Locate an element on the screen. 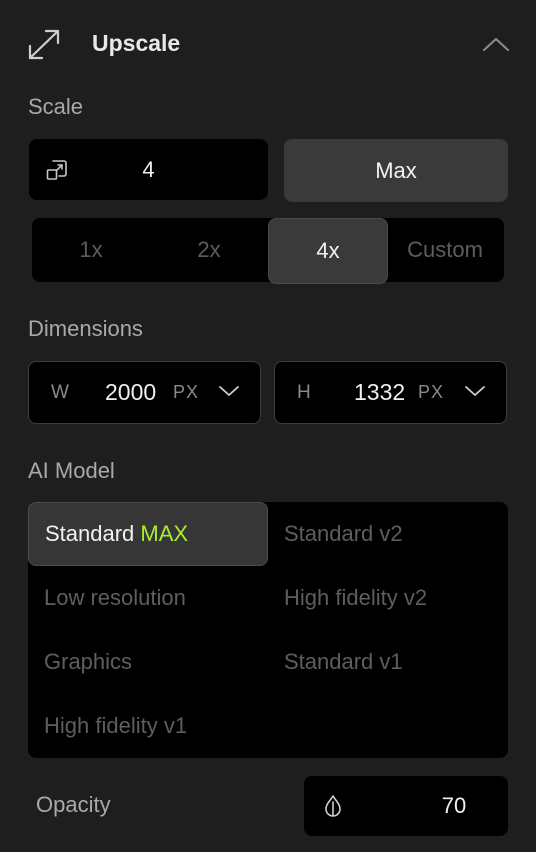 This screenshot has width=536, height=852. scale-option-1x: 1x is located at coordinates (91, 250).